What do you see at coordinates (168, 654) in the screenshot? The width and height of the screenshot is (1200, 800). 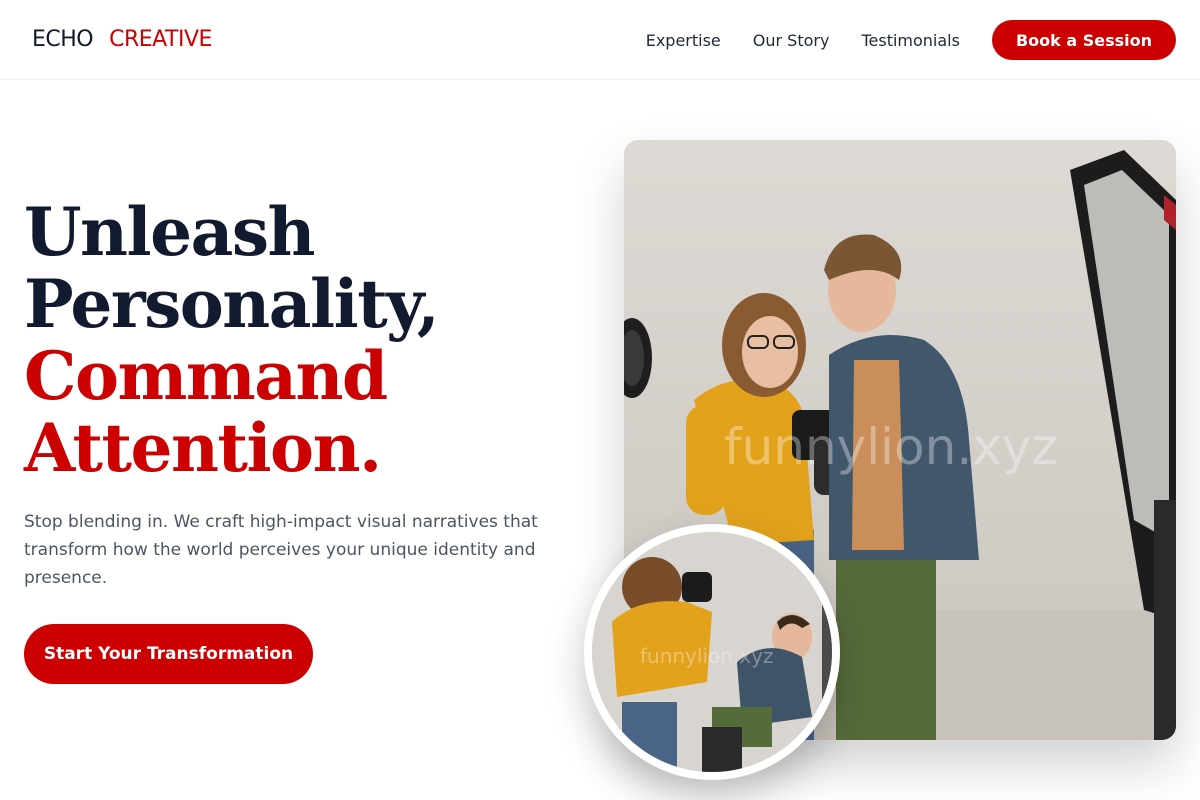 I see `start-transformation-button: Start Your Transformation` at bounding box center [168, 654].